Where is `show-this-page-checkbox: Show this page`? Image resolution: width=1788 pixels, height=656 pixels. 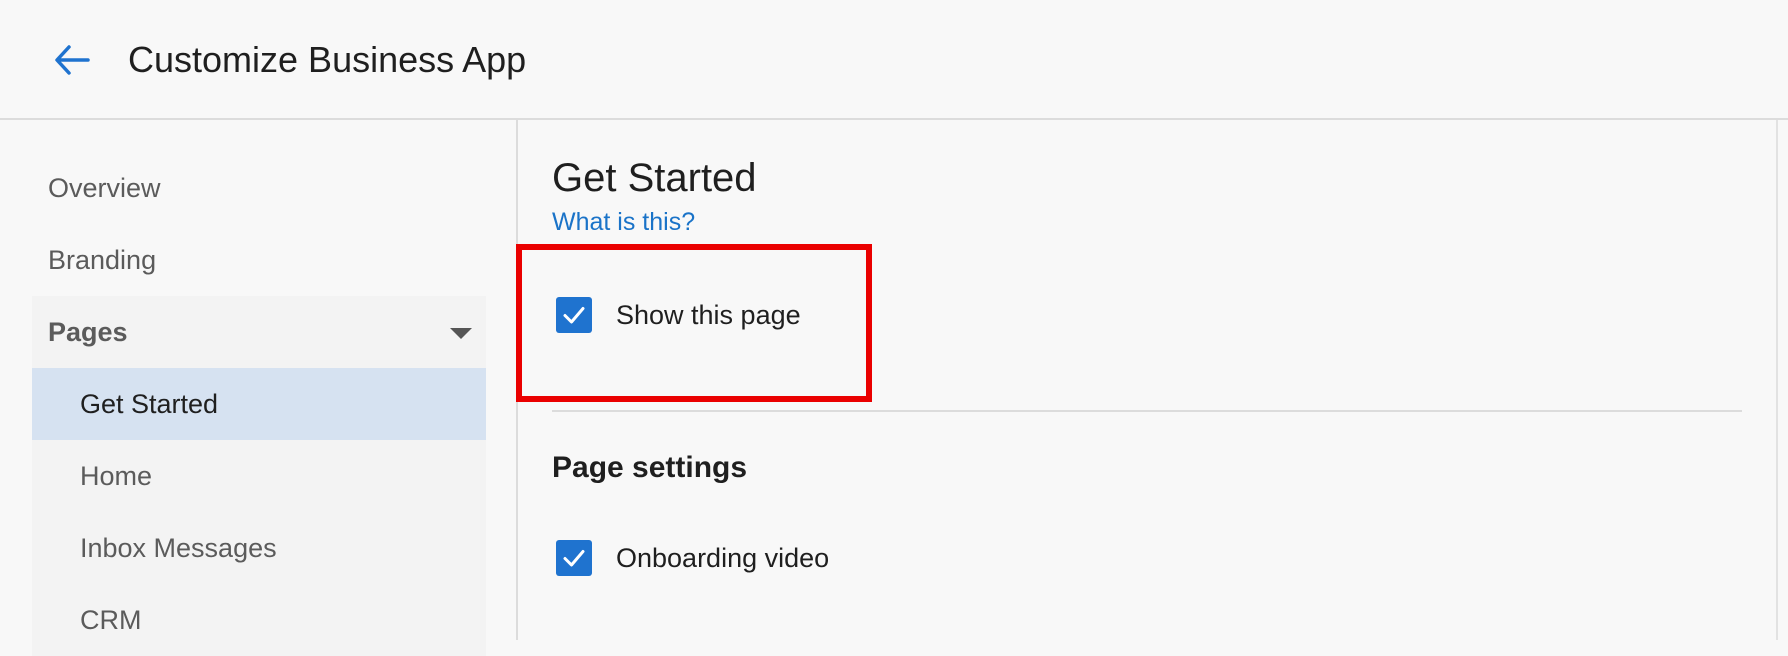 show-this-page-checkbox: Show this page is located at coordinates (678, 315).